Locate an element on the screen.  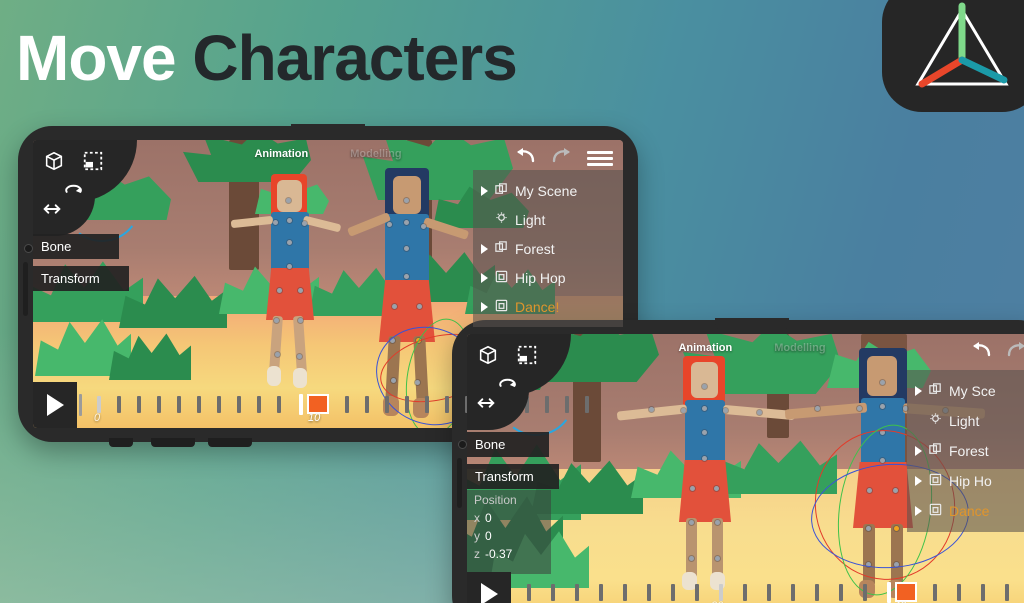
hierarchy-row-dance: Dance is located at coordinates (969, 511).